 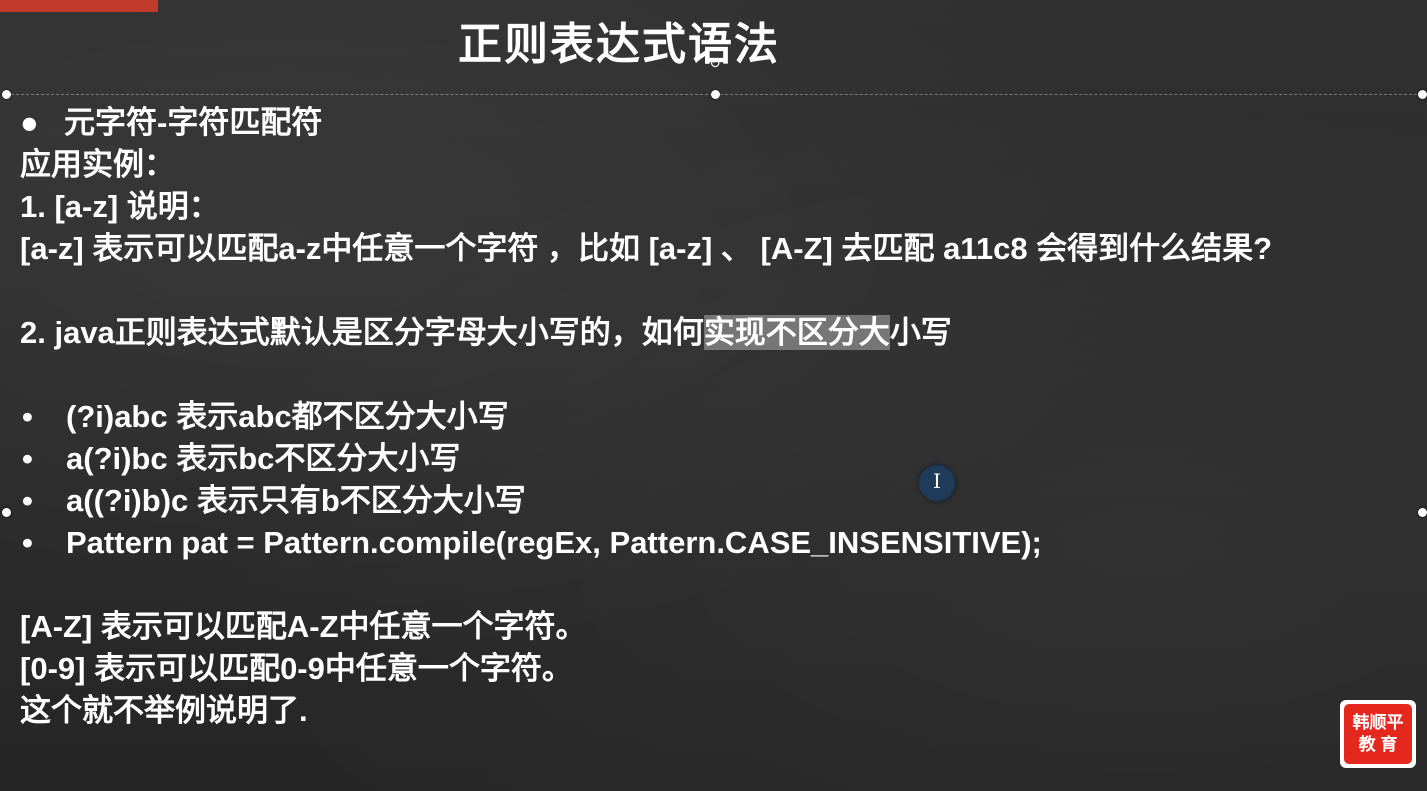 I want to click on section-heading: ● 元字符-字符匹配符, so click(x=710, y=123).